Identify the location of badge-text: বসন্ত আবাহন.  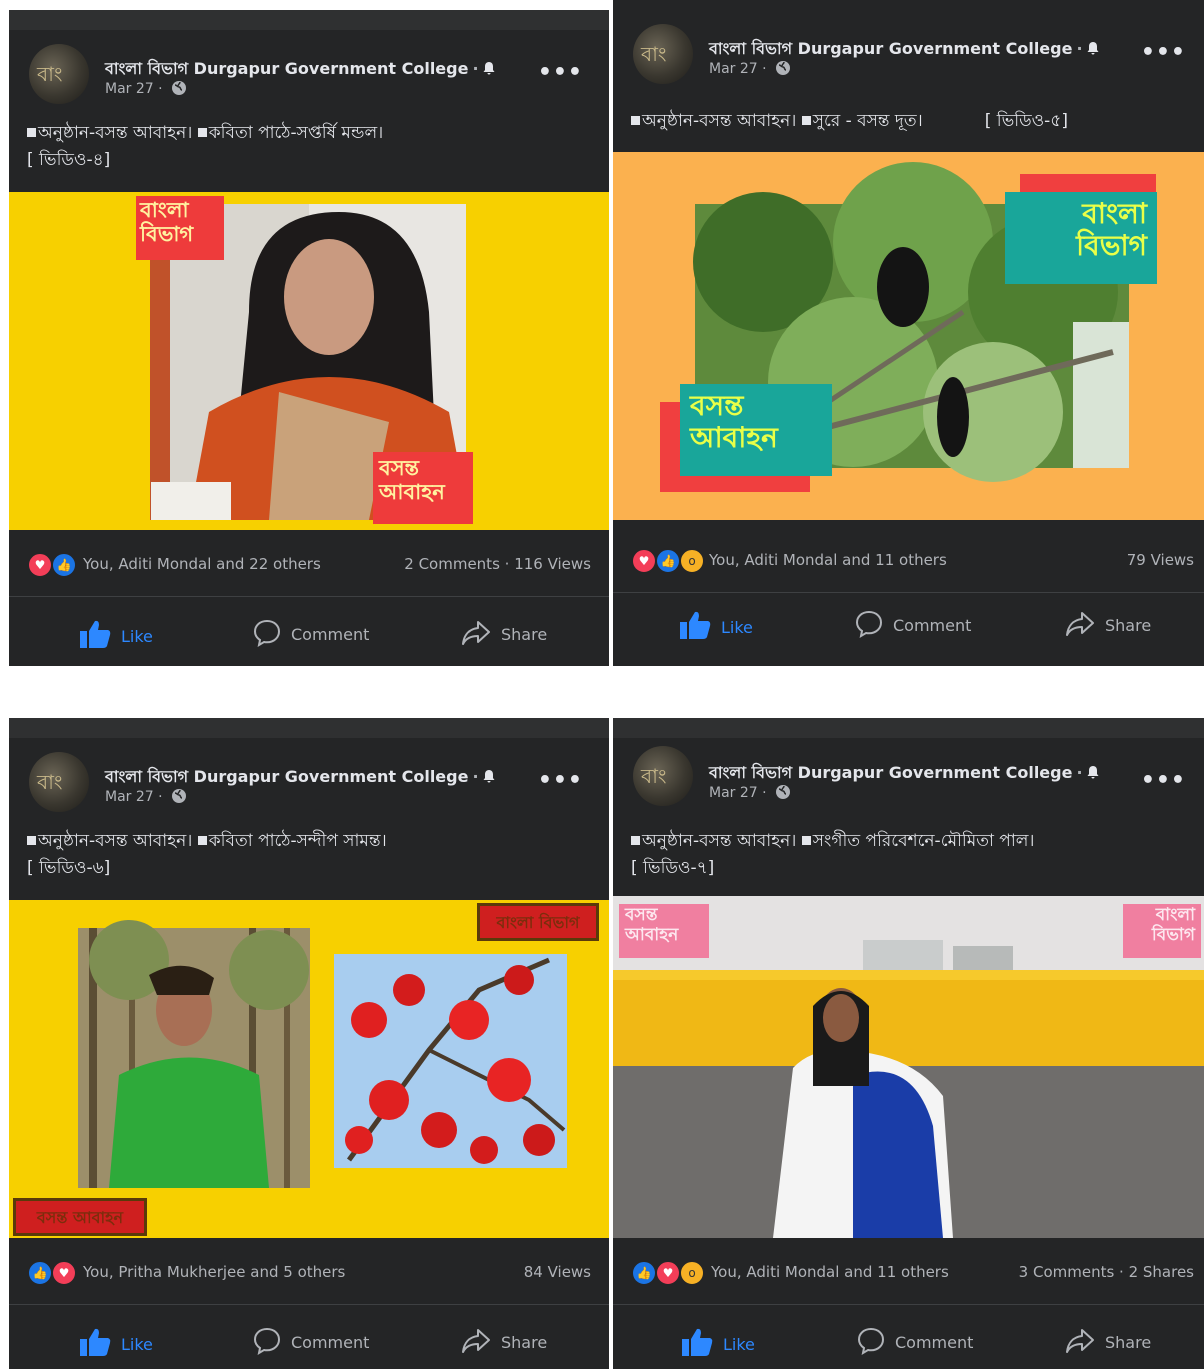
(734, 422).